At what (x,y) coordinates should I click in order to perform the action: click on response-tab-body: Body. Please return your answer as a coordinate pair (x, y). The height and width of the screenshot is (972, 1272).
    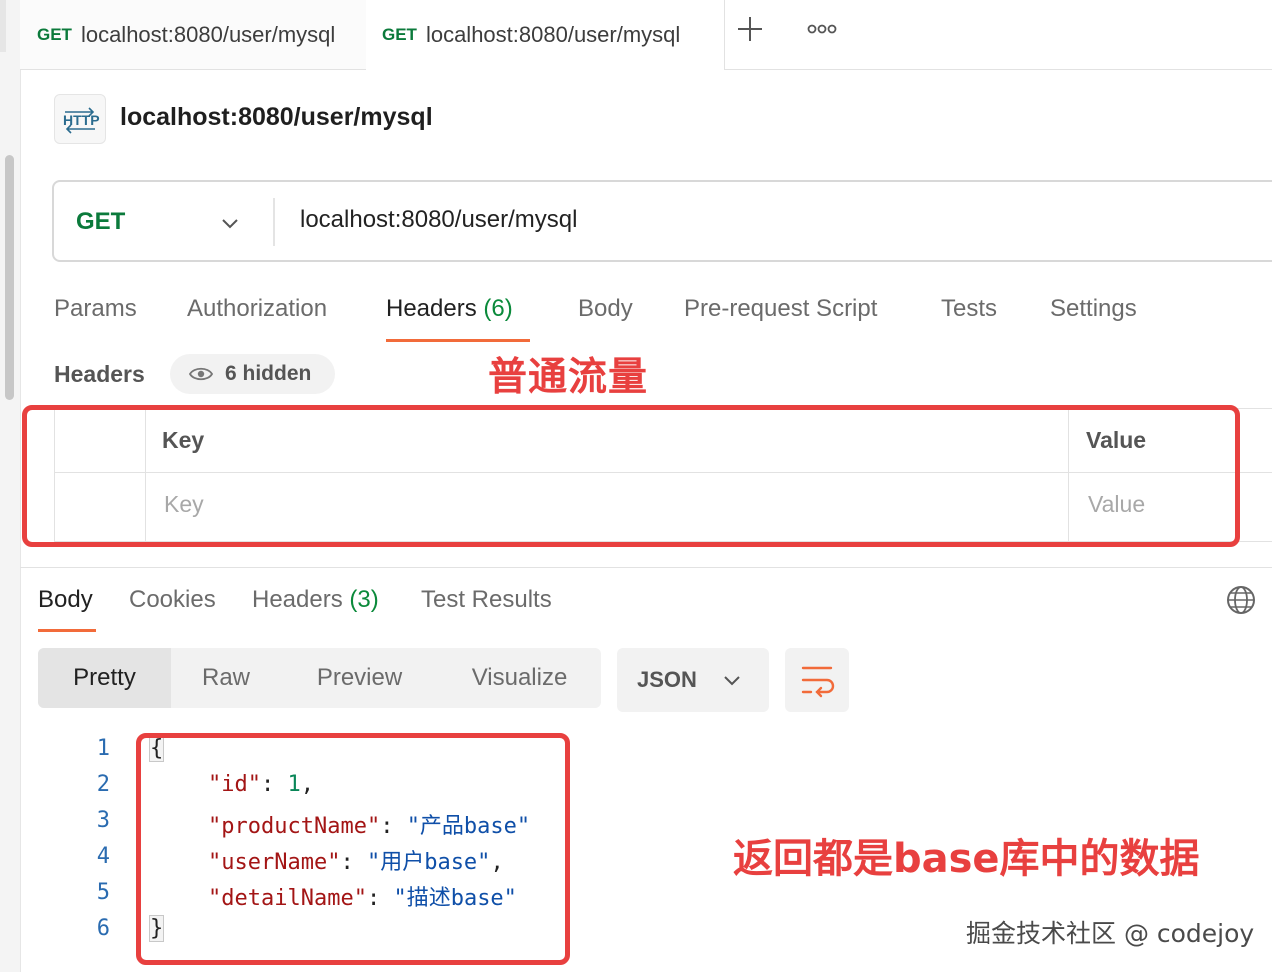
    Looking at the image, I should click on (65, 600).